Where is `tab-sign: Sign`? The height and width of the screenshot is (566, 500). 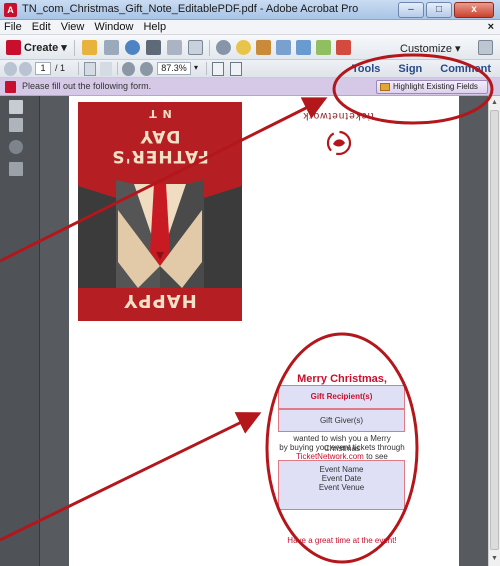 tab-sign: Sign is located at coordinates (410, 69).